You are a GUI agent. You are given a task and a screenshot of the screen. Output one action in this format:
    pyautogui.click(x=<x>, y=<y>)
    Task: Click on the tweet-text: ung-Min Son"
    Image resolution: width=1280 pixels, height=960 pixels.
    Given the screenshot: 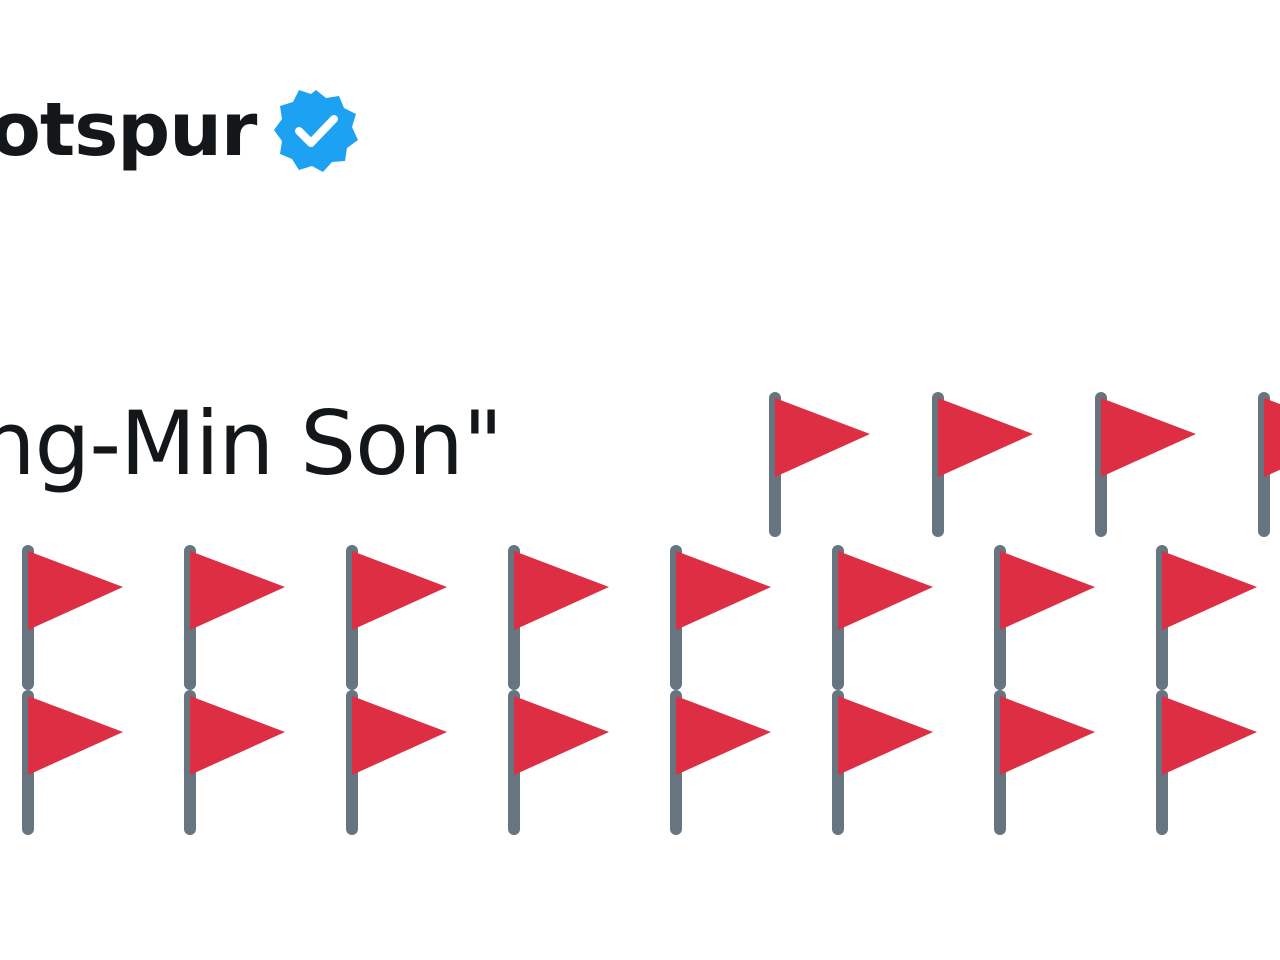 What is the action you would take?
    pyautogui.click(x=251, y=443)
    